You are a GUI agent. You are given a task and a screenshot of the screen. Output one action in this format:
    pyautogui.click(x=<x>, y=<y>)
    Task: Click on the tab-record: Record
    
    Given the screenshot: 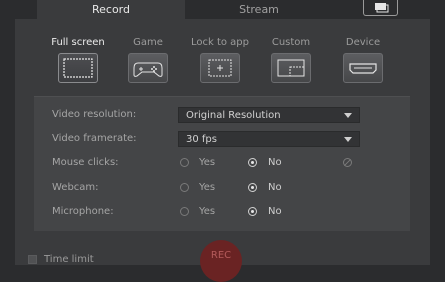 What is the action you would take?
    pyautogui.click(x=111, y=9)
    